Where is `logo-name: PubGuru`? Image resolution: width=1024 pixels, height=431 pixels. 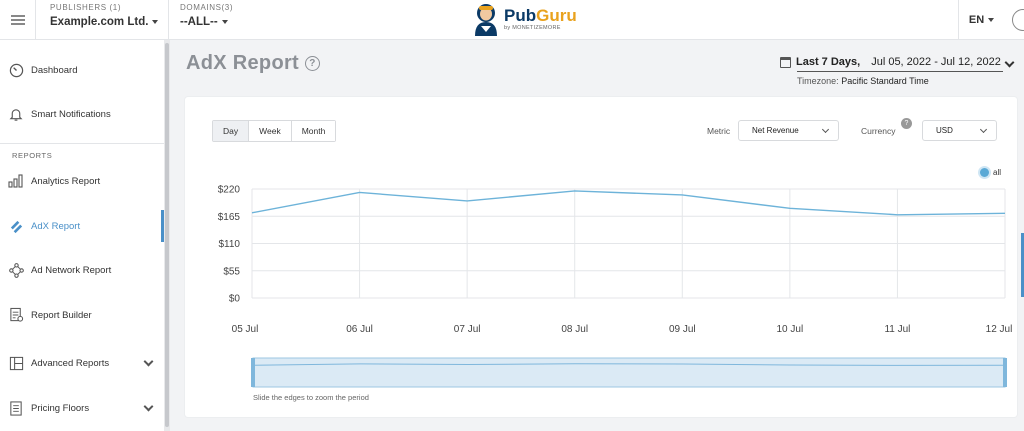 logo-name: PubGuru is located at coordinates (540, 15).